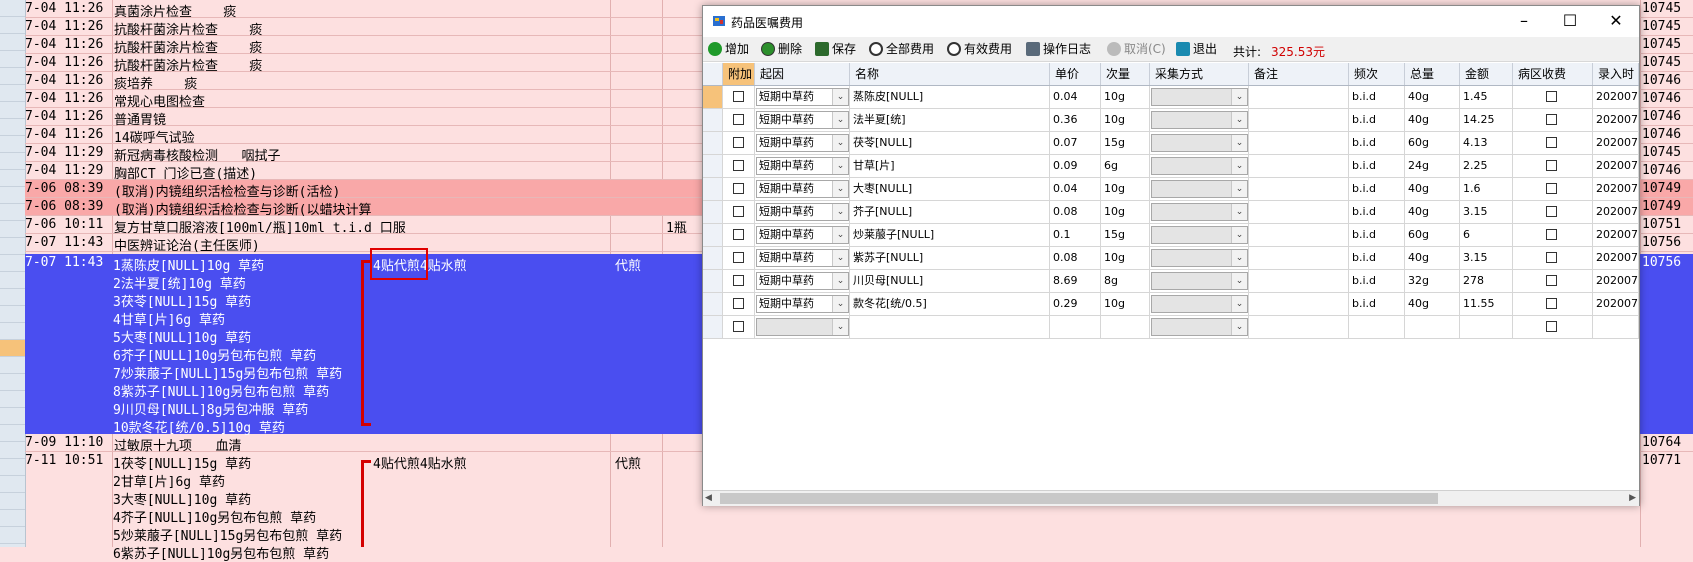  I want to click on column-header: 次量, so click(1125, 74).